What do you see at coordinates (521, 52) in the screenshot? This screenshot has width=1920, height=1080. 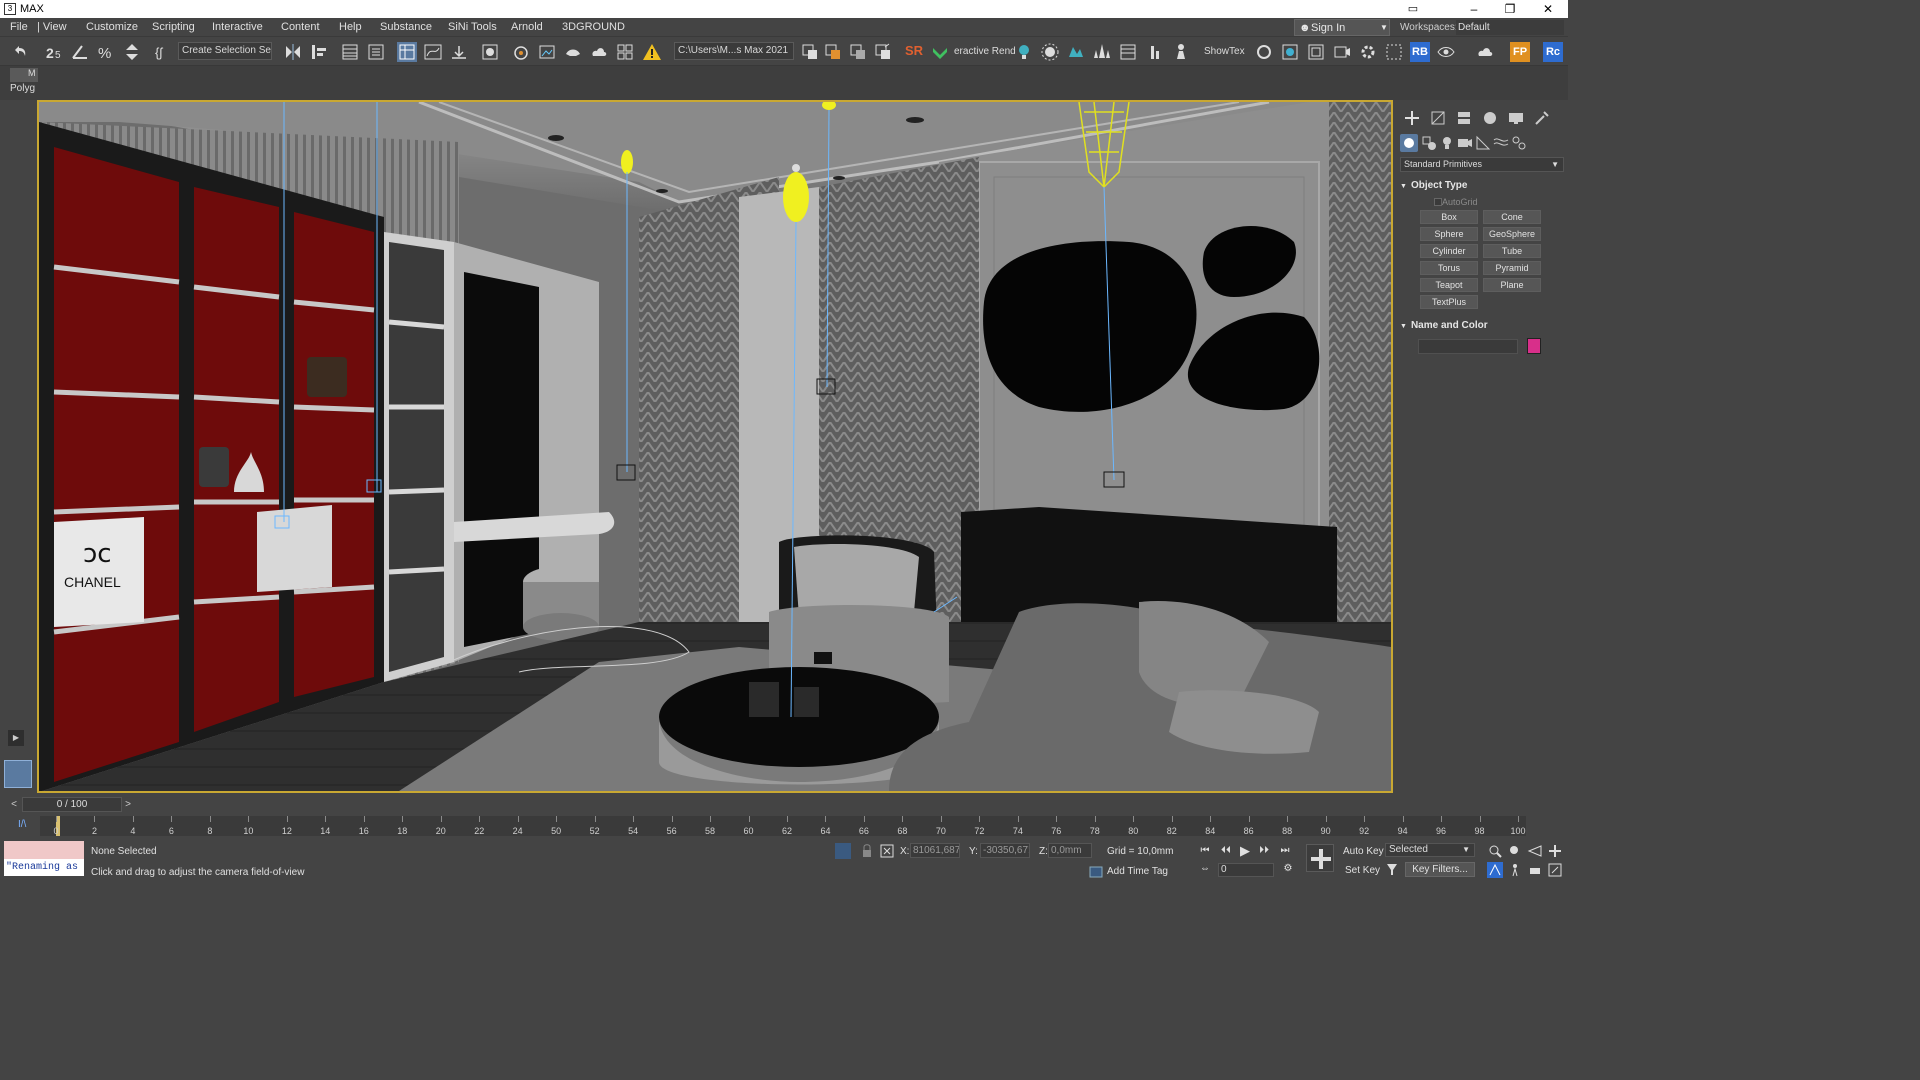 I see `render-setup-icon` at bounding box center [521, 52].